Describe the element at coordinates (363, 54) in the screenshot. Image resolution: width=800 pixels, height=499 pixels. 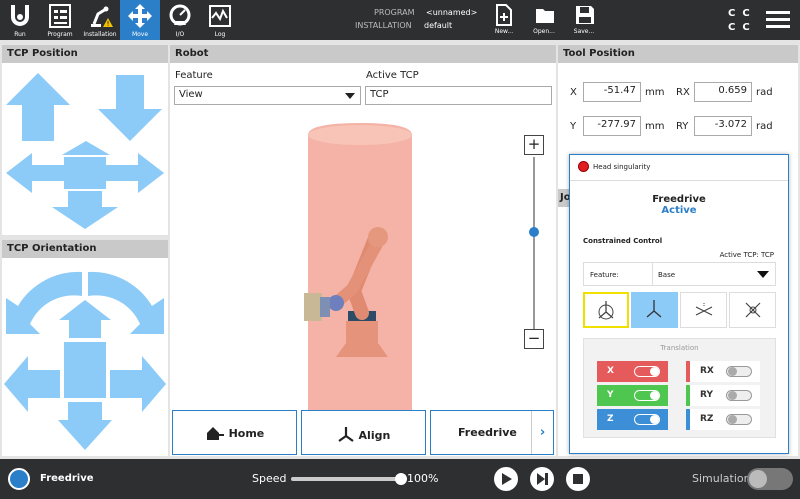
I see `robot-title: Robot` at that location.